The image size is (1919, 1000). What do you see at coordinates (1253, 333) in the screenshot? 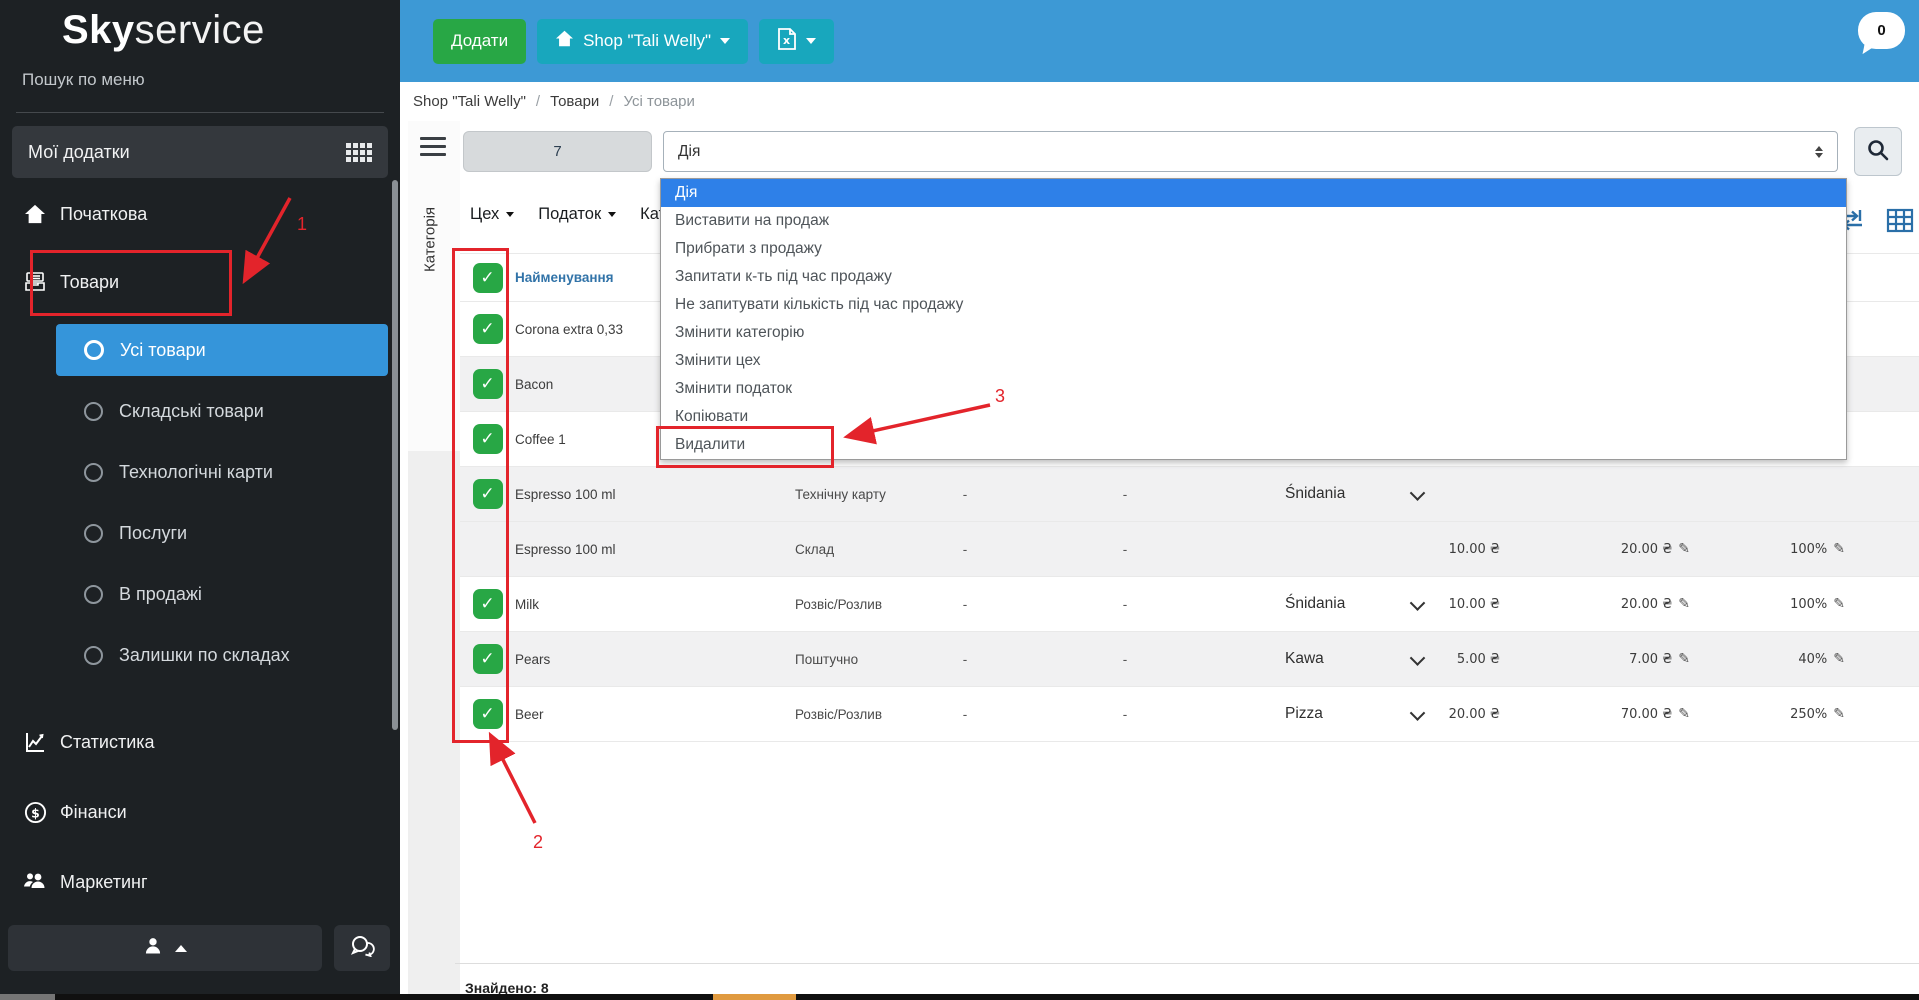
I see `action-option: Змінити категорію` at bounding box center [1253, 333].